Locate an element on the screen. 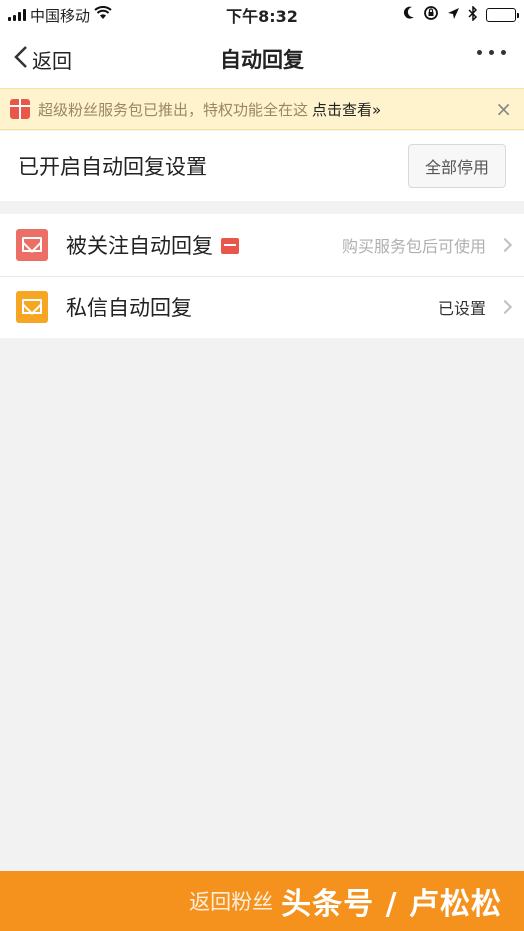  signal-icon is located at coordinates (17, 15).